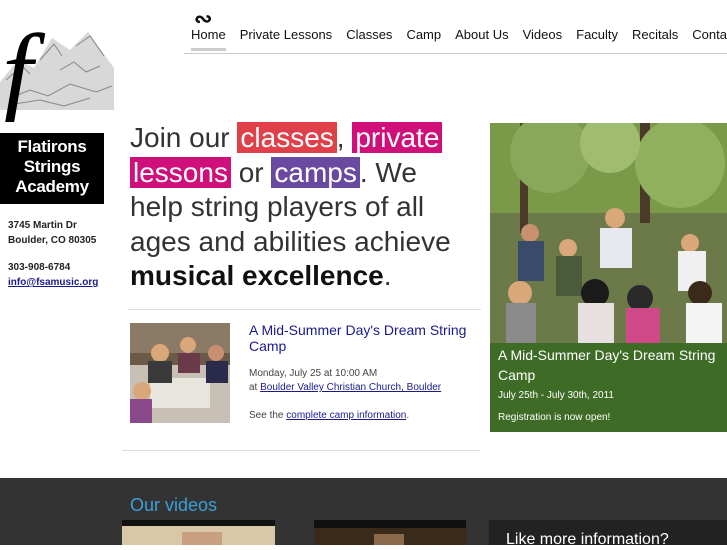 This screenshot has height=550, width=727. I want to click on classes-highlight-link: classes, so click(287, 137).